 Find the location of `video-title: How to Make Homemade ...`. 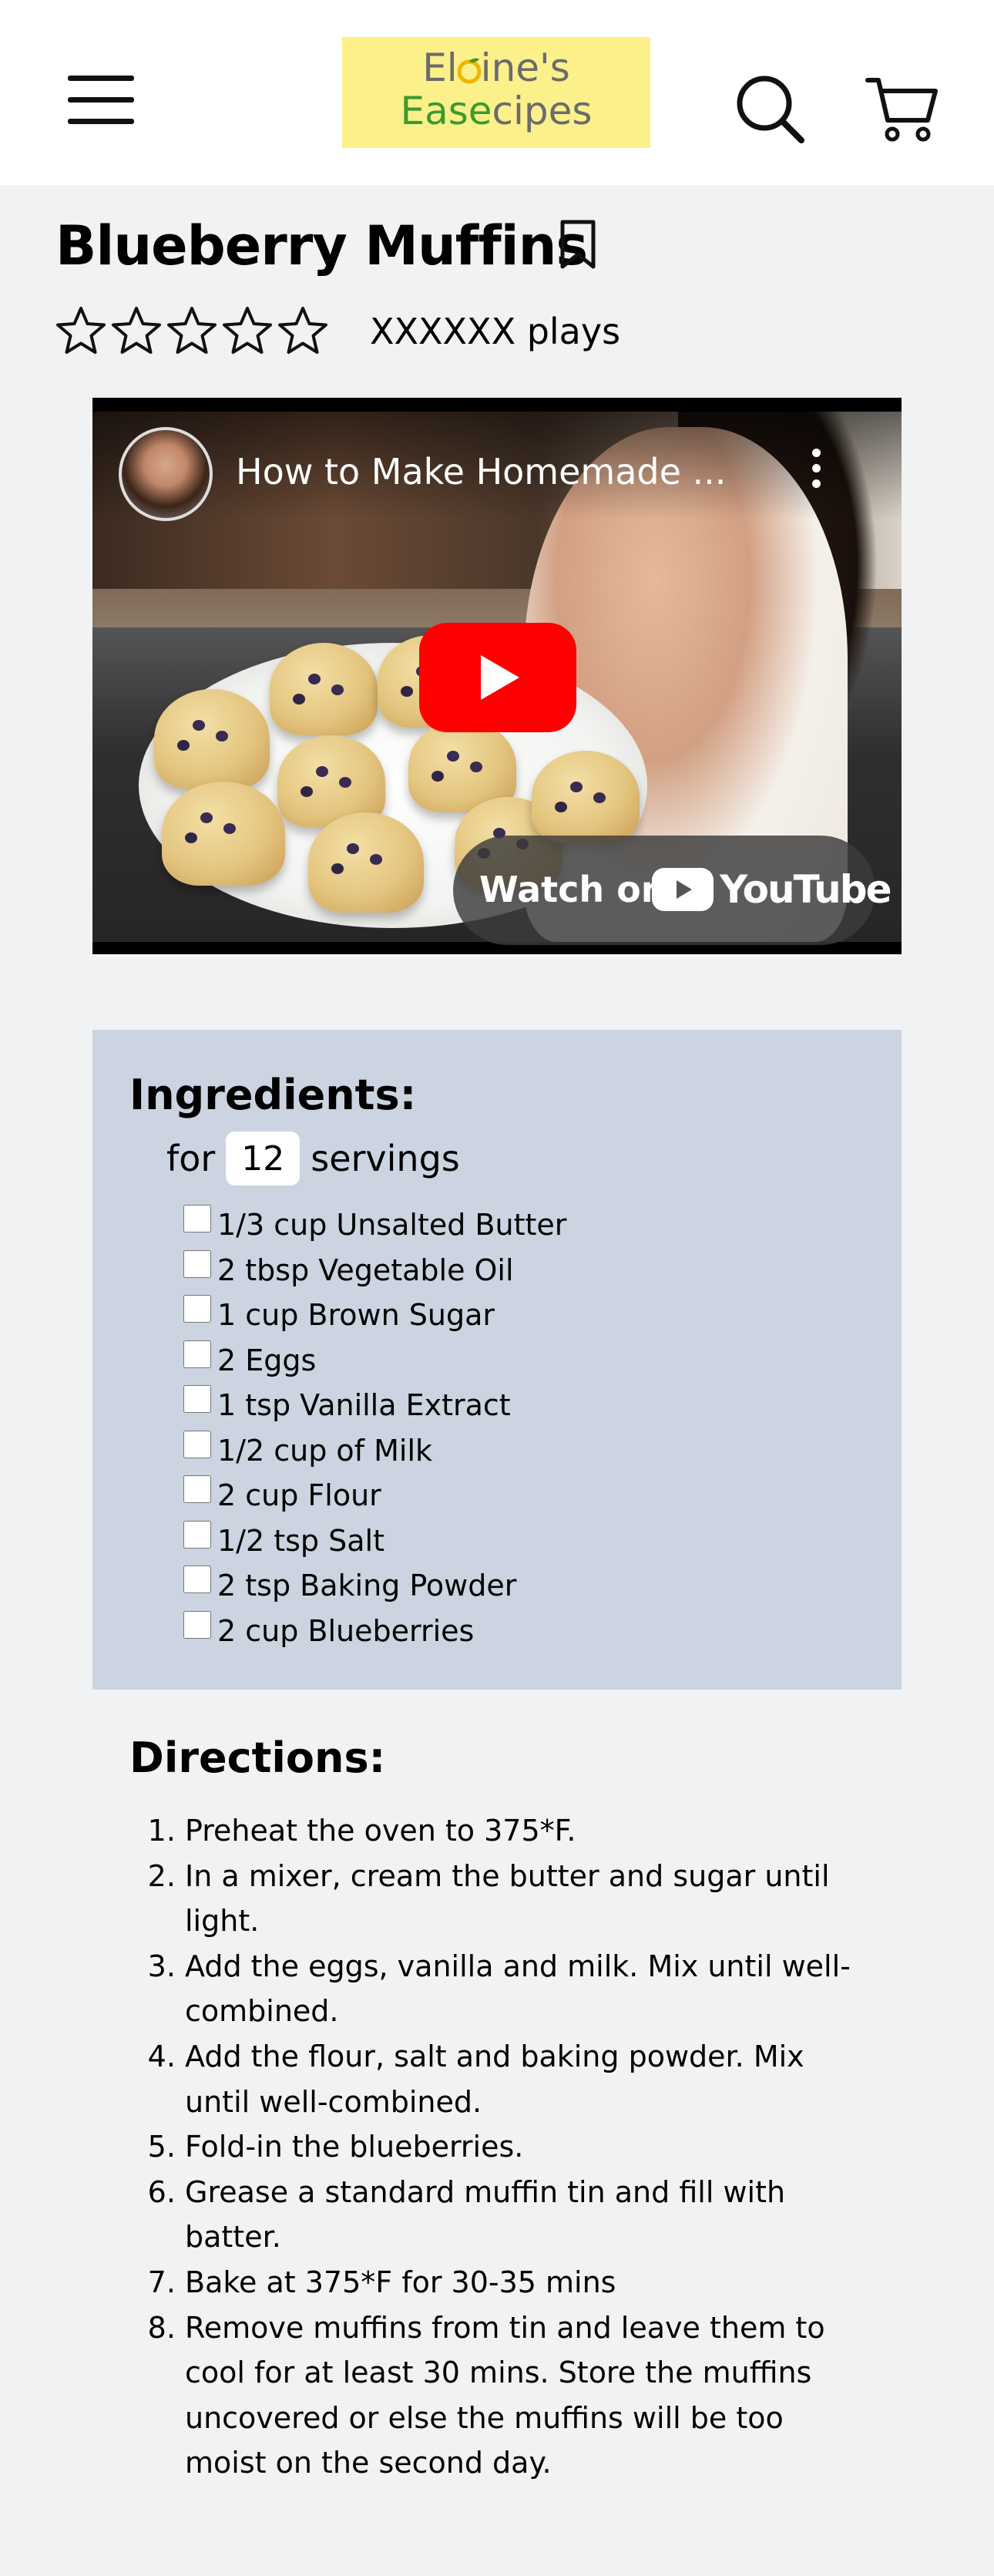

video-title: How to Make Homemade ... is located at coordinates (481, 472).